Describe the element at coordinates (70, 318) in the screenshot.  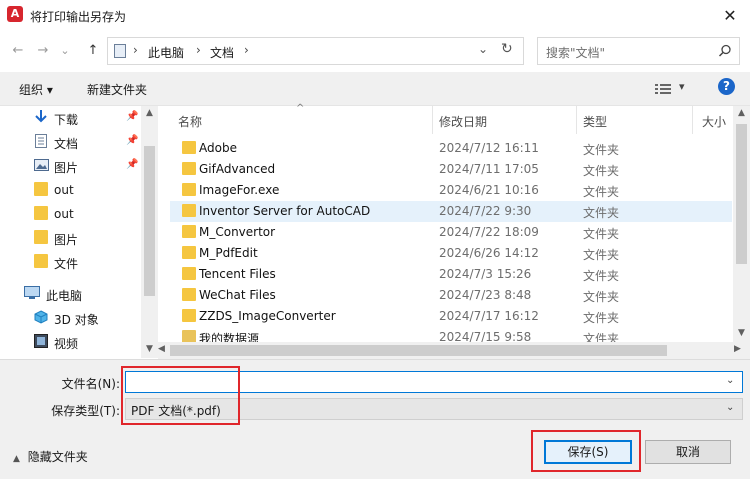
I see `sidebar-item-3d-objects: 3D 对象` at that location.